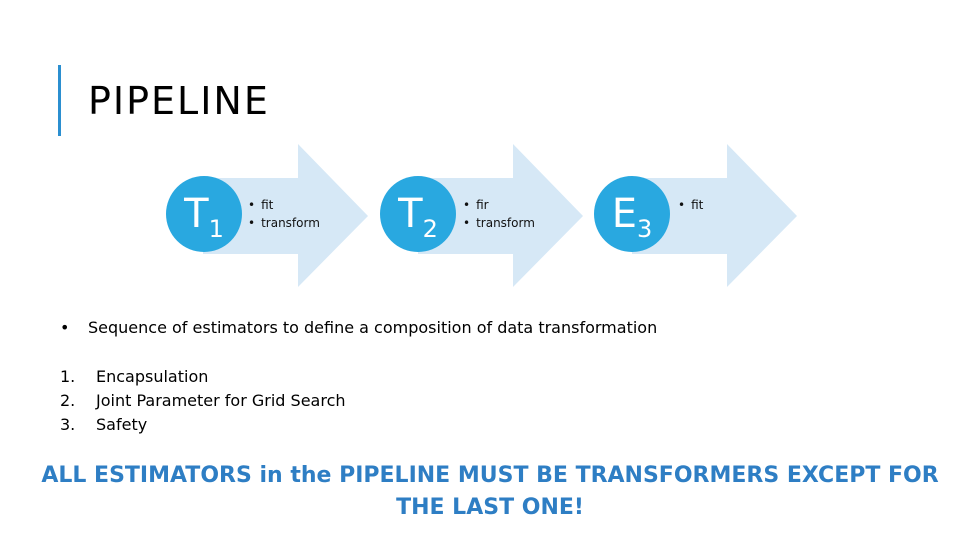 The image size is (960, 540). What do you see at coordinates (430, 229) in the screenshot?
I see `stage-2-subscript: 2` at bounding box center [430, 229].